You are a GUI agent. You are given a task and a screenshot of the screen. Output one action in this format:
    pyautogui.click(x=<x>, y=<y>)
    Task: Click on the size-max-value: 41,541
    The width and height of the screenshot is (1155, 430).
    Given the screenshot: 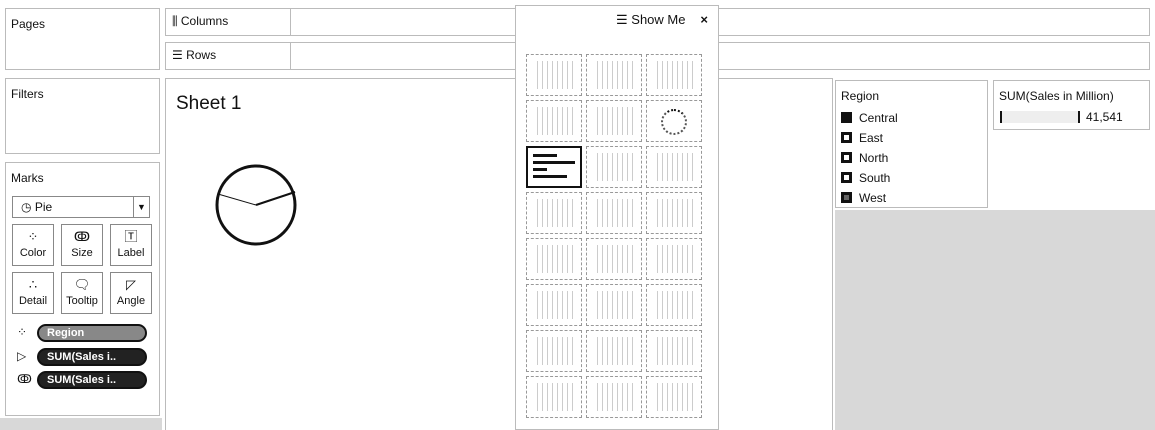 What is the action you would take?
    pyautogui.click(x=1104, y=117)
    